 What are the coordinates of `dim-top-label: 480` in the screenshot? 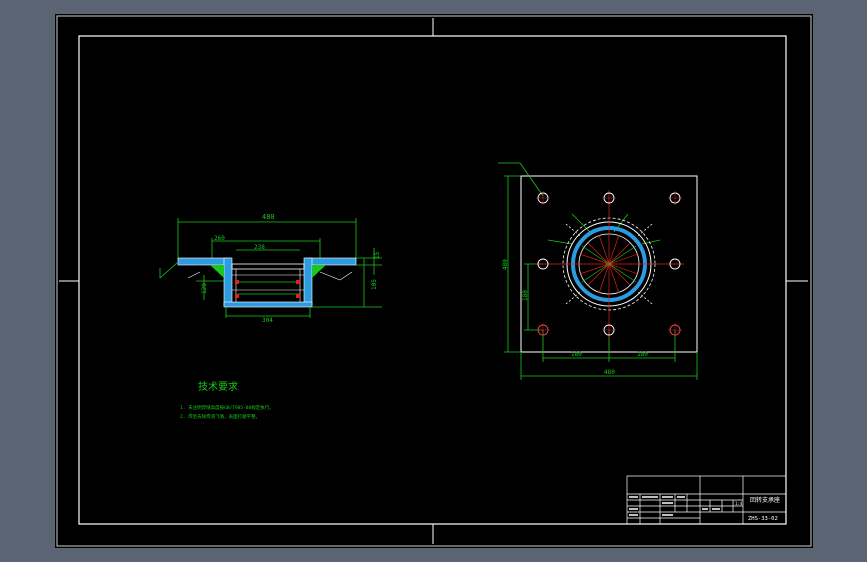 It's located at (268, 217).